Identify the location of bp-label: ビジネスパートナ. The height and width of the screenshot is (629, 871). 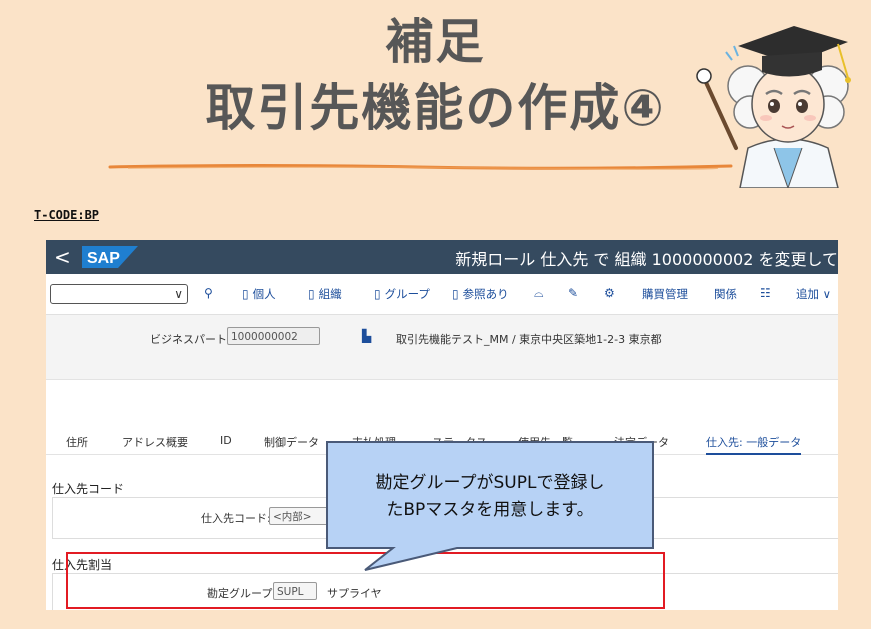
(194, 339).